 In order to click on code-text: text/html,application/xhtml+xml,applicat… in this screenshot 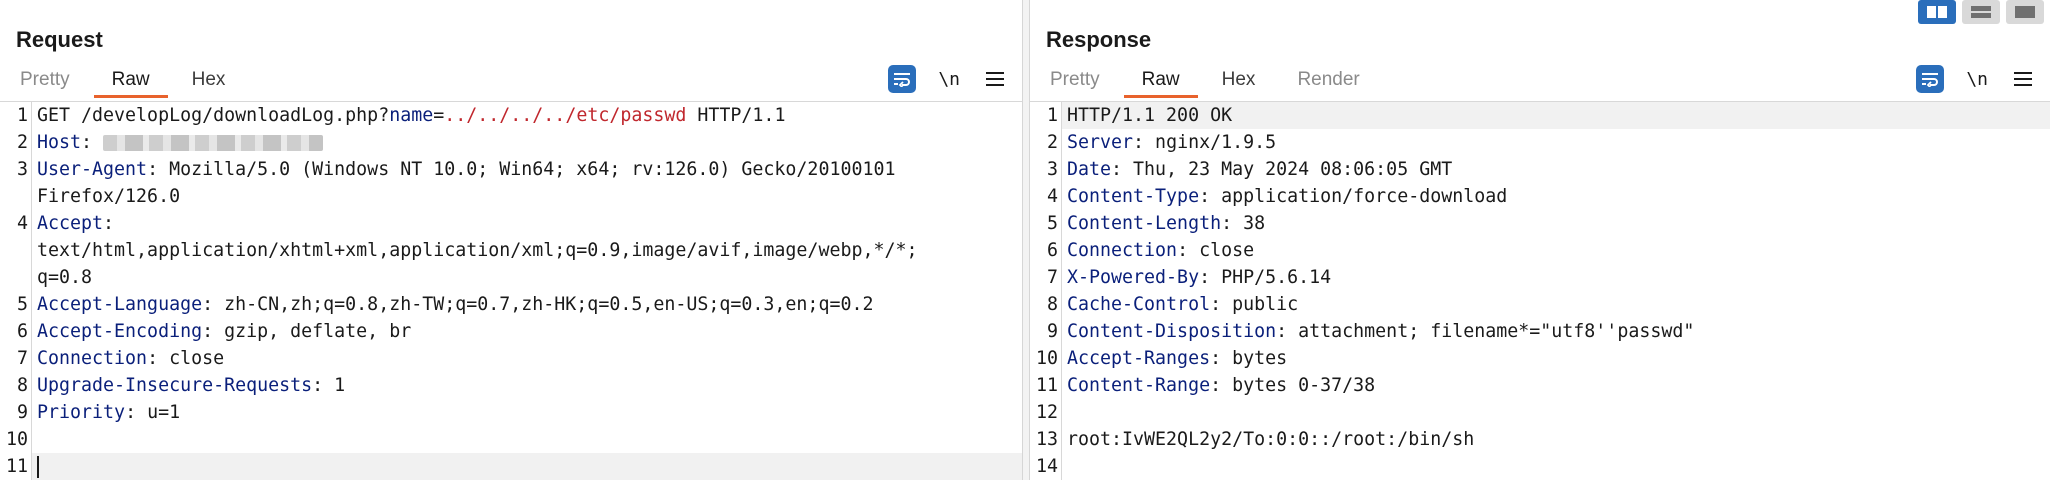, I will do `click(477, 250)`.